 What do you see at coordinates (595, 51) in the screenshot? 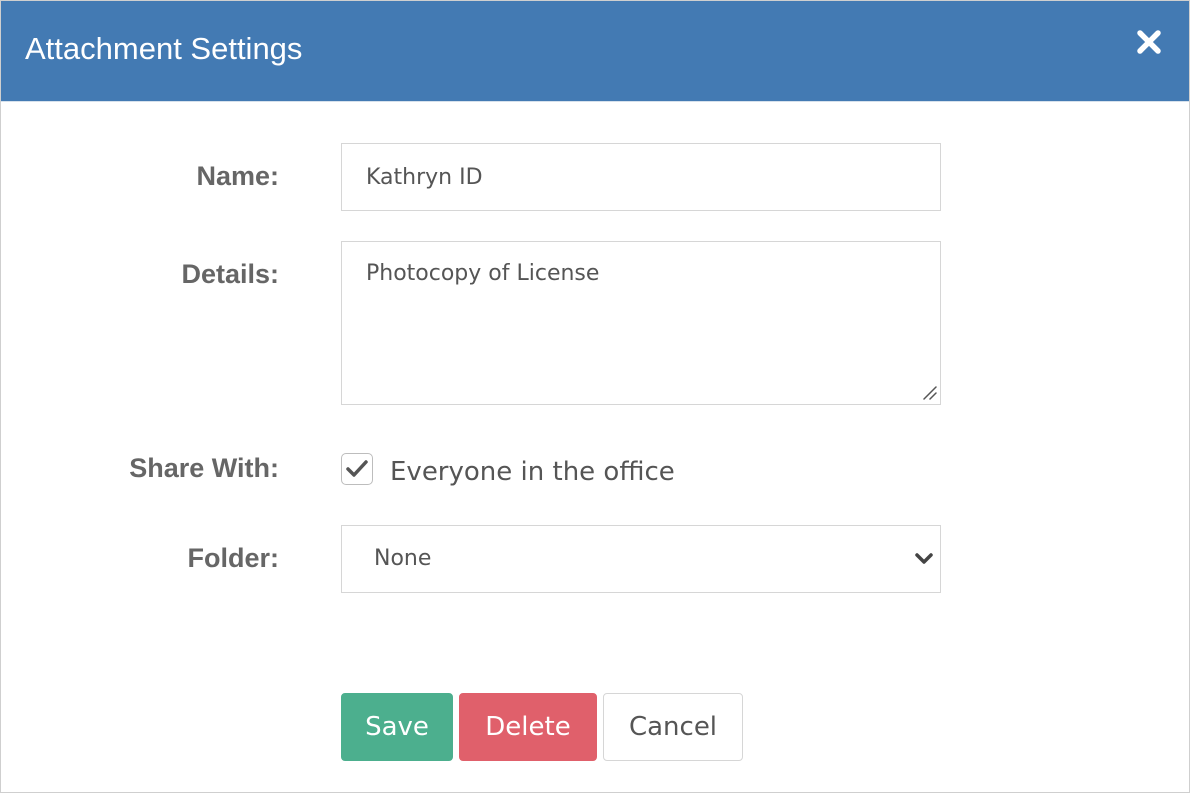
I see `dialog-header: Attachment Settings` at bounding box center [595, 51].